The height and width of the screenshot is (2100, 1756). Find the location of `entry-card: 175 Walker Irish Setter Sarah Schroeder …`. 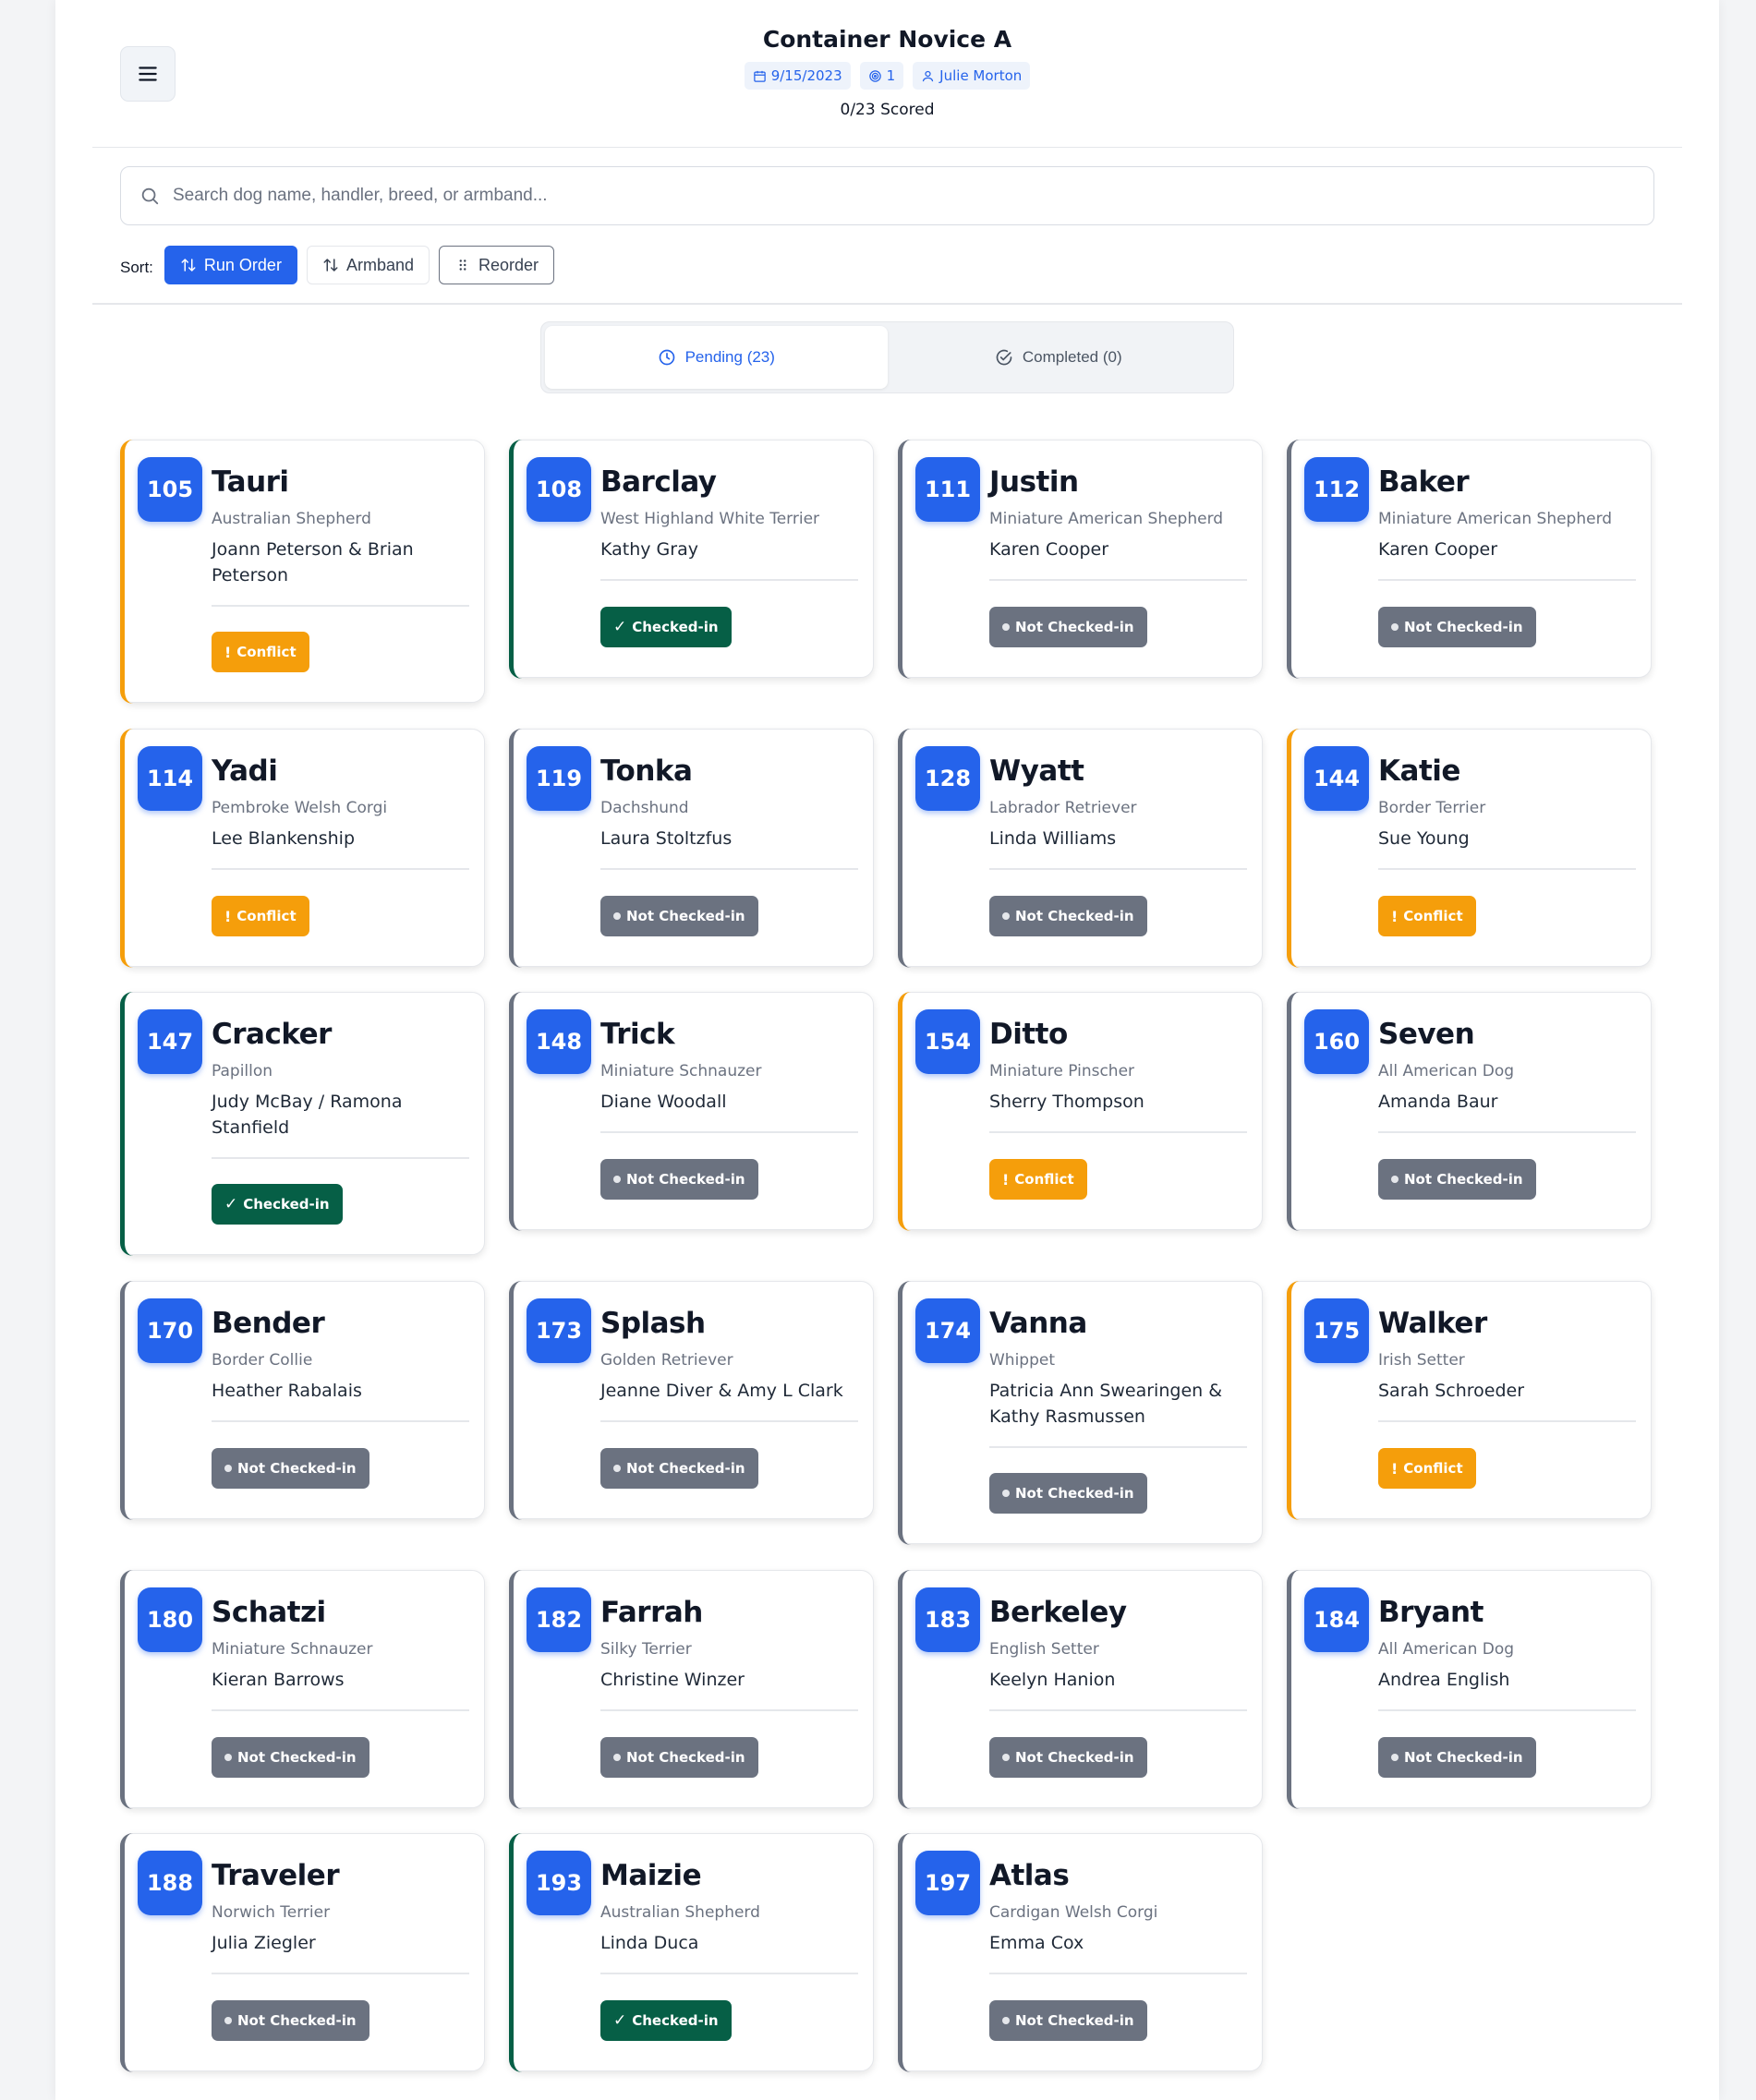

entry-card: 175 Walker Irish Setter Sarah Schroeder … is located at coordinates (1469, 1400).